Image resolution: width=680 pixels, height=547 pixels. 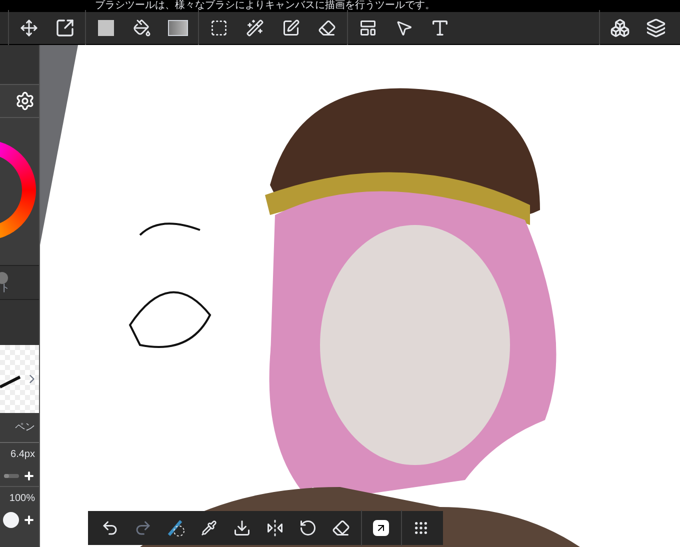 What do you see at coordinates (265, 6) in the screenshot?
I see `tooltip-text: ブラシツールは、様々なブラシによりキャンバスに描画を行うツールです。` at bounding box center [265, 6].